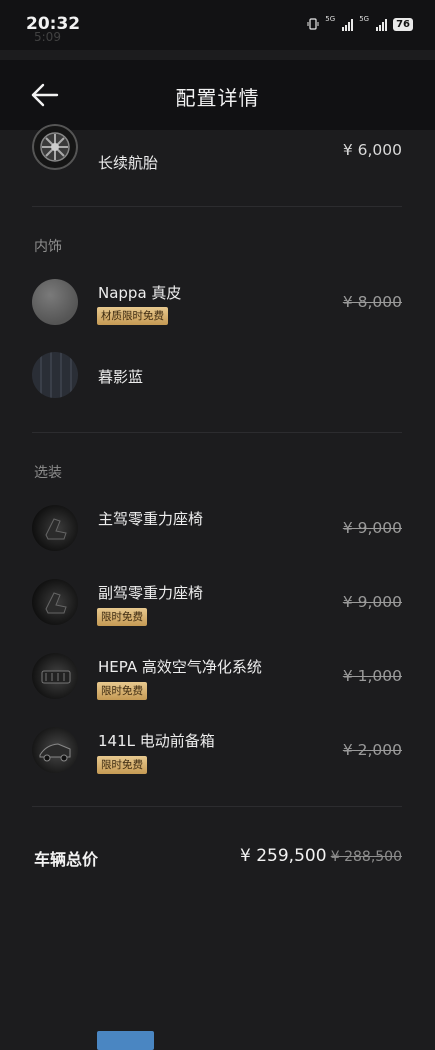 The height and width of the screenshot is (1050, 435). I want to click on battery-icon: 76, so click(403, 24).